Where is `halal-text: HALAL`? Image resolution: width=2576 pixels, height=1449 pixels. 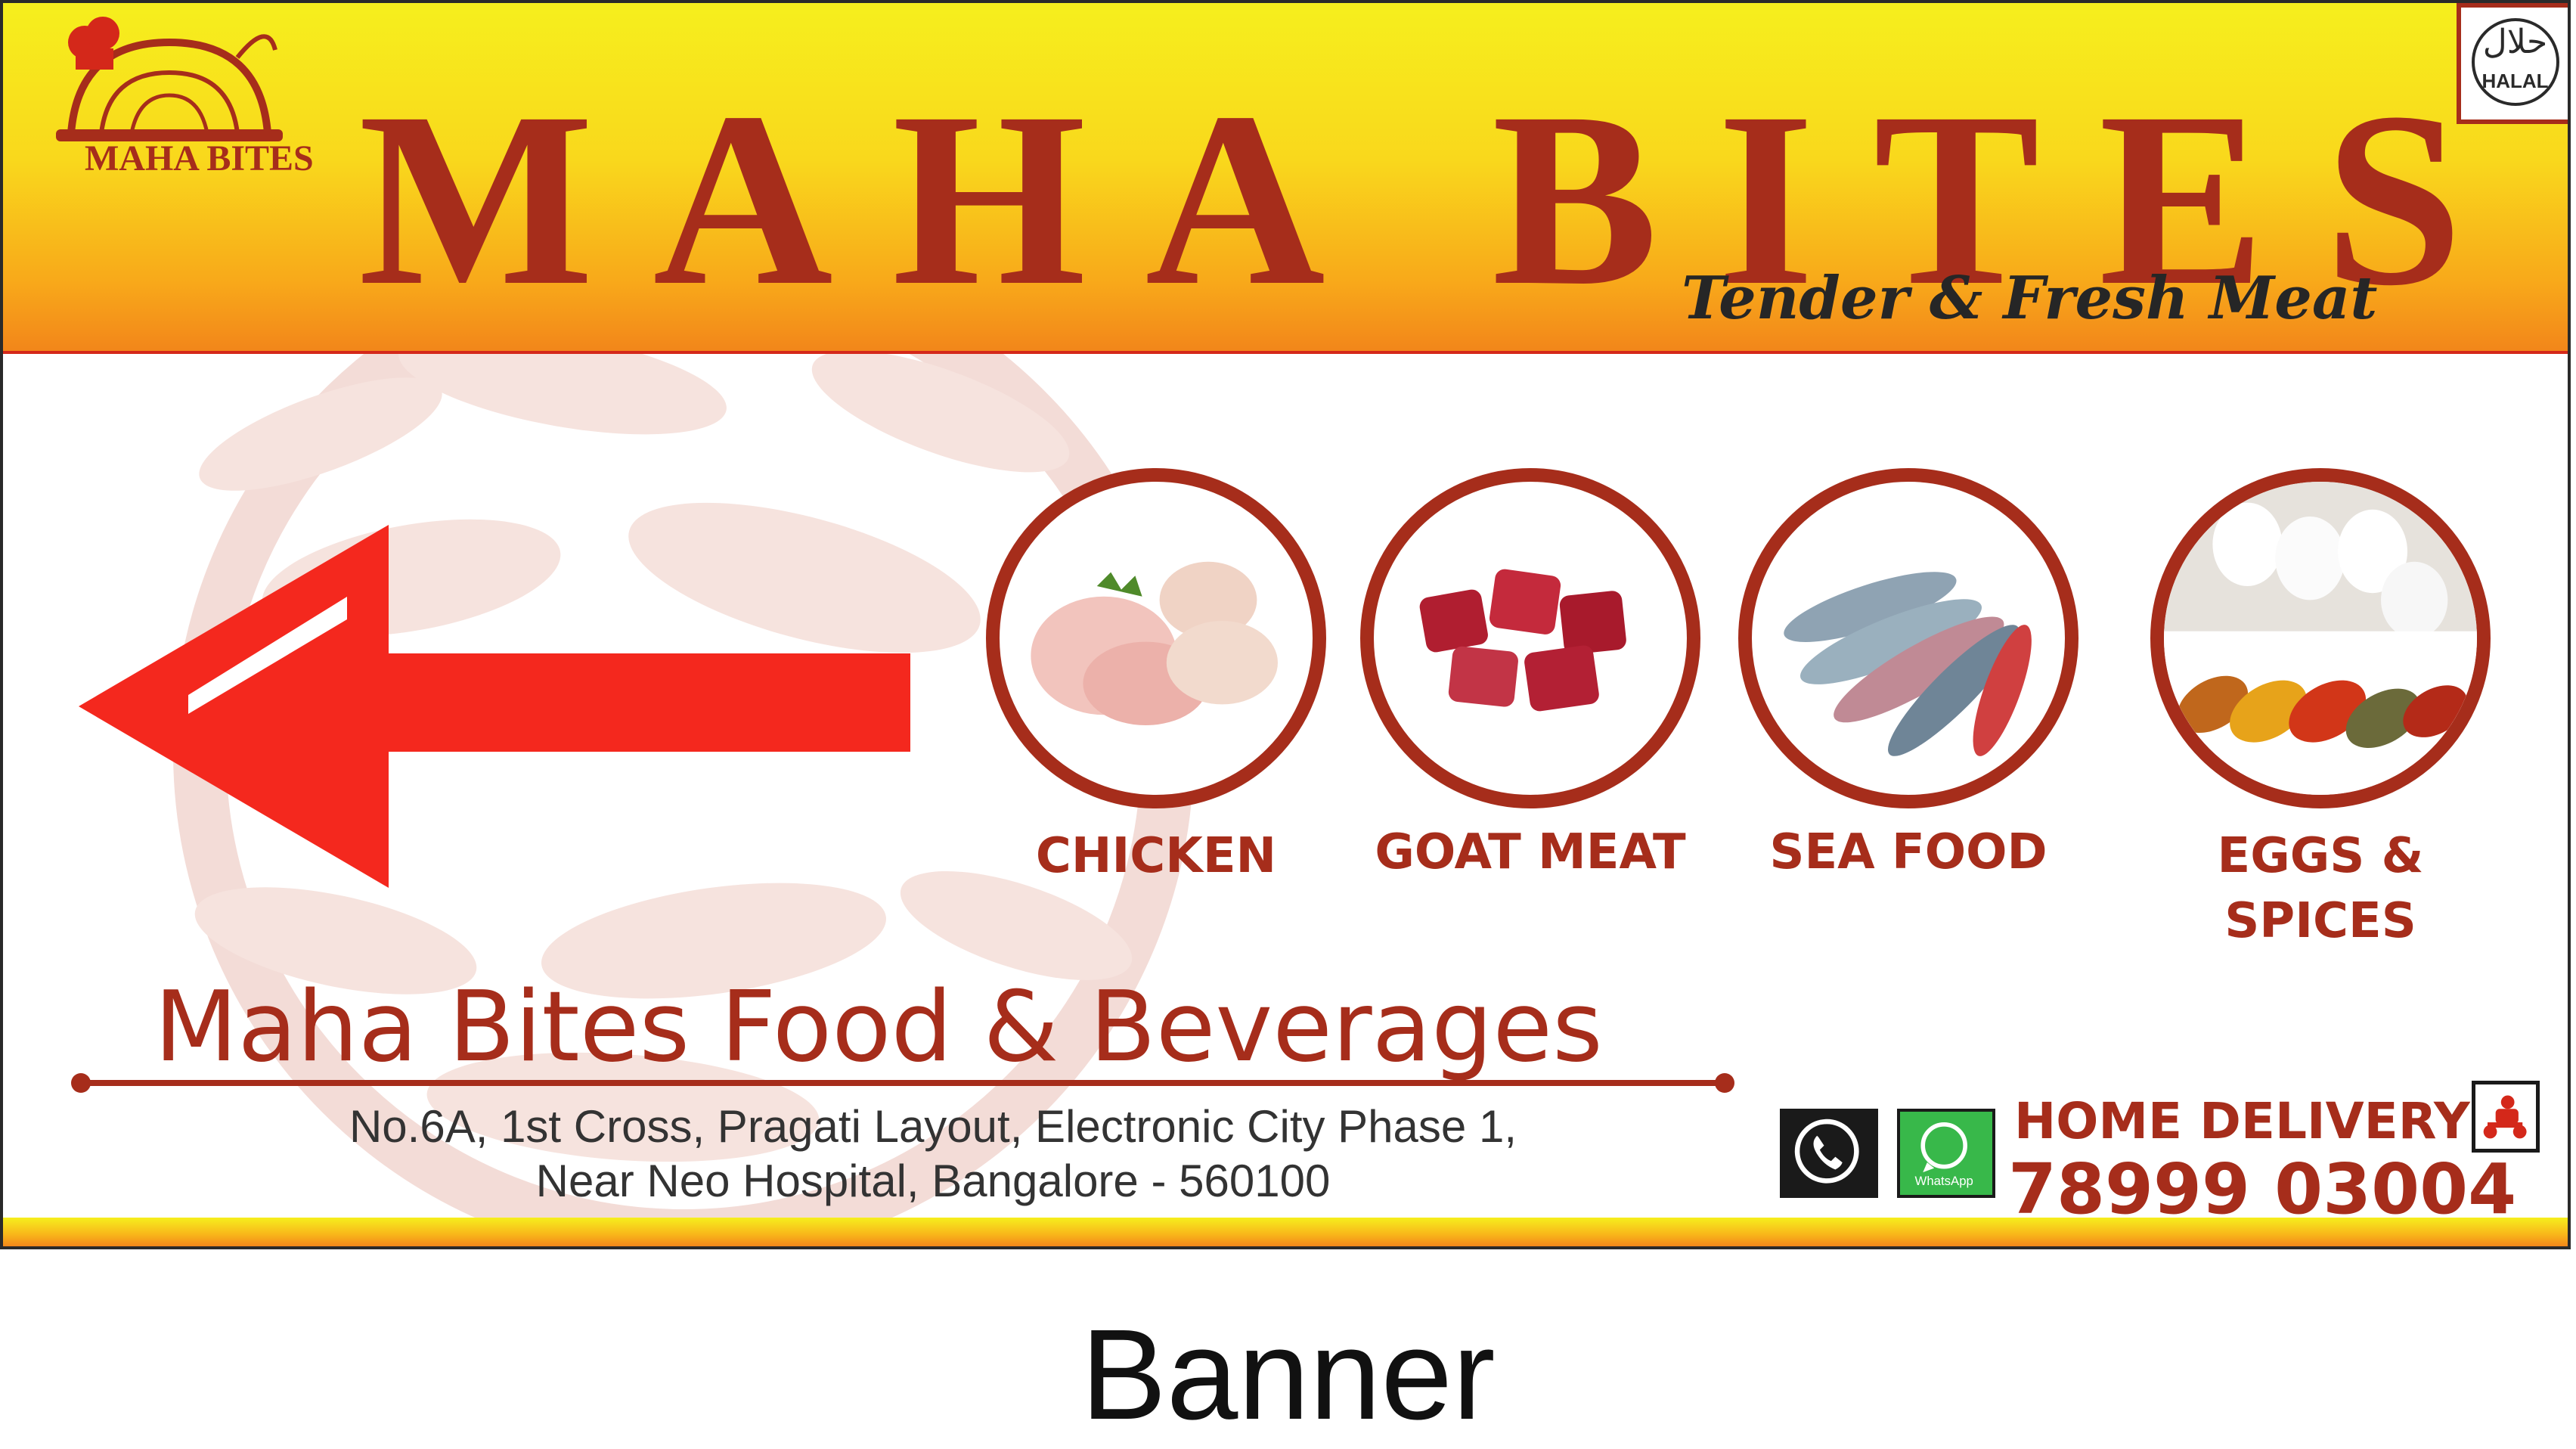 halal-text: HALAL is located at coordinates (2515, 81).